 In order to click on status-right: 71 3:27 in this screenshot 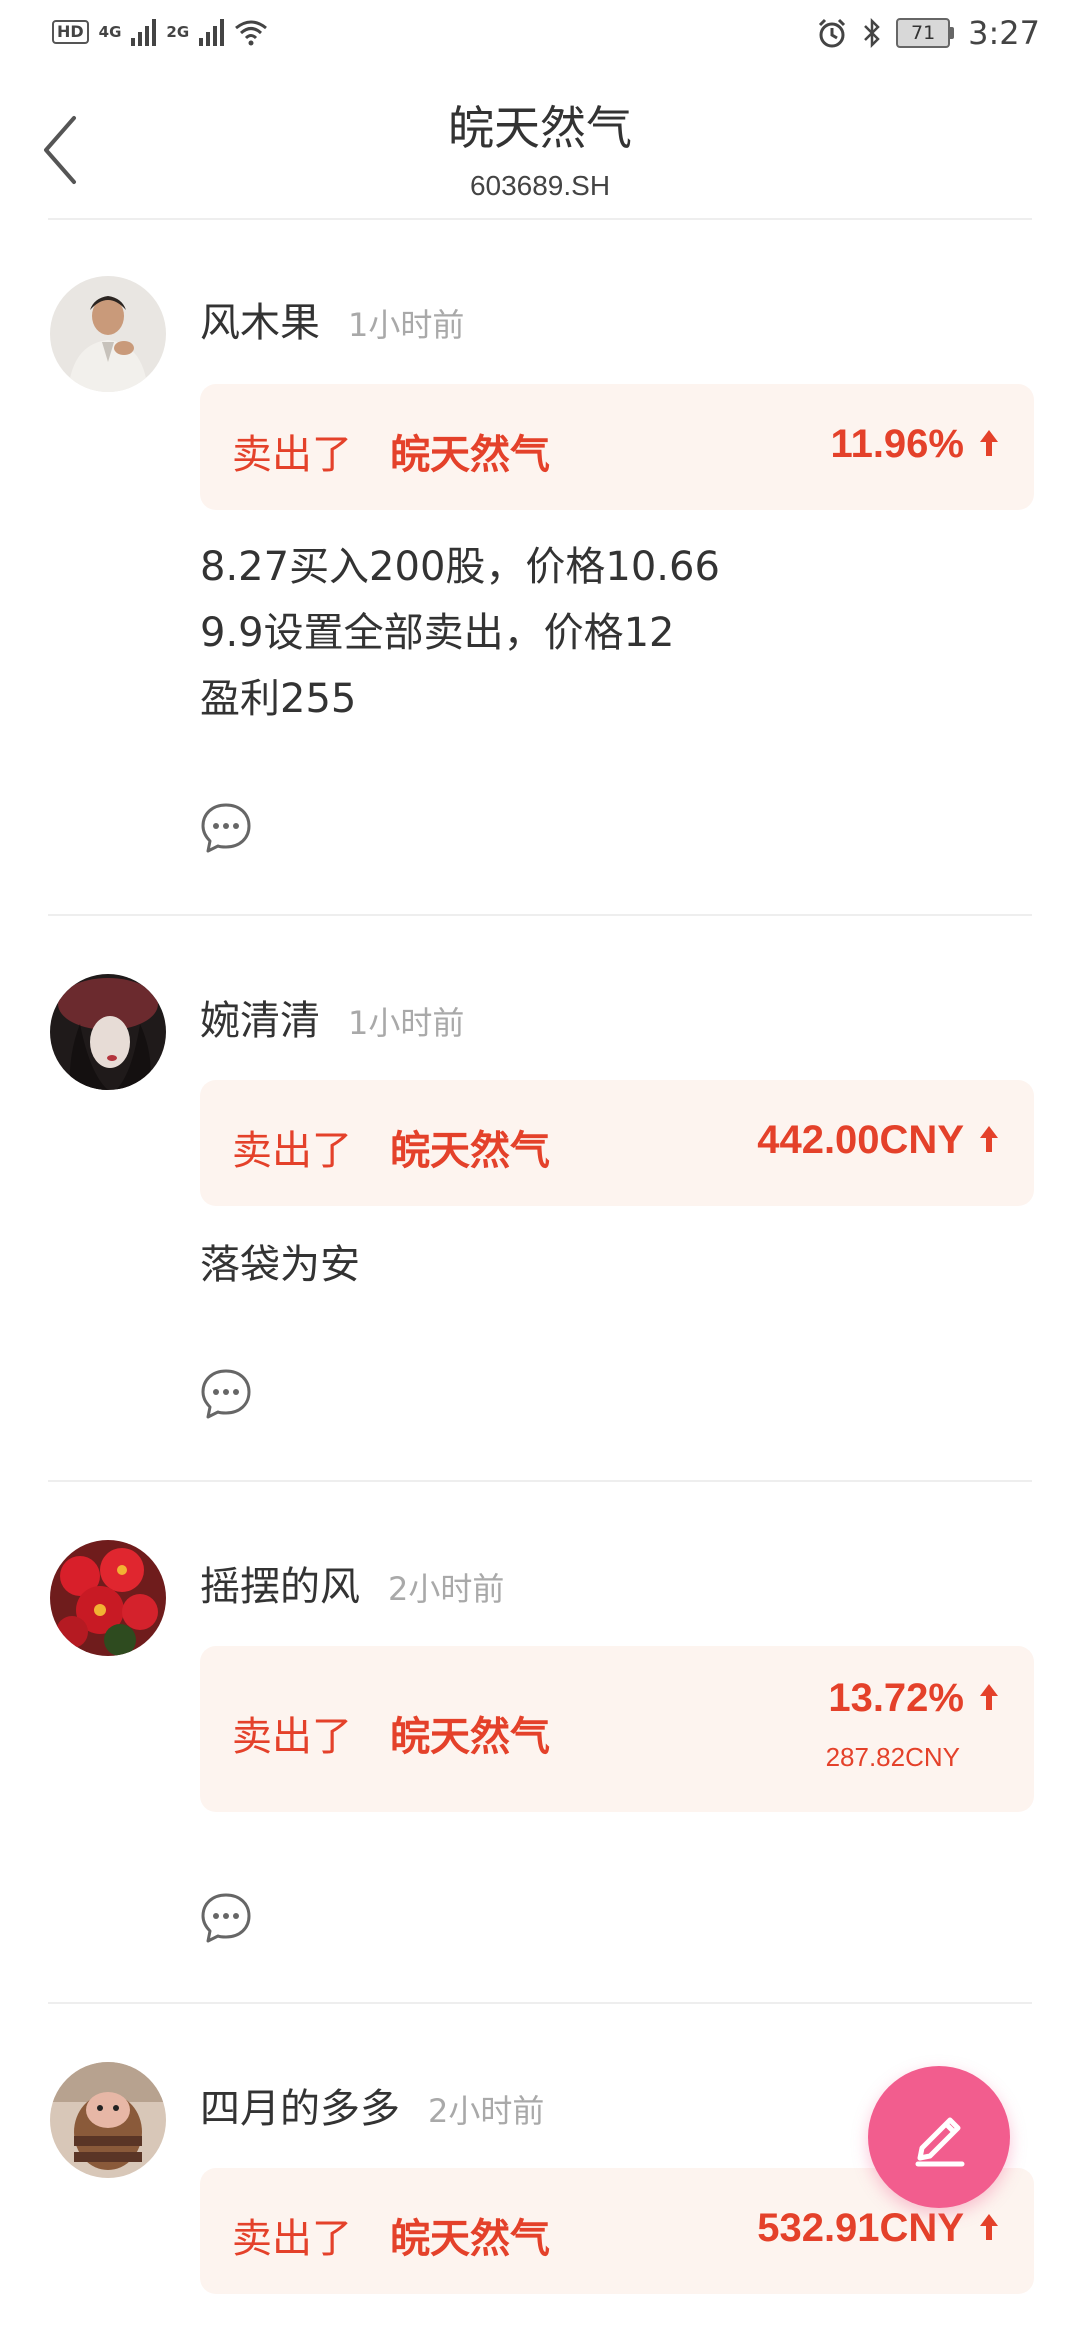, I will do `click(928, 33)`.